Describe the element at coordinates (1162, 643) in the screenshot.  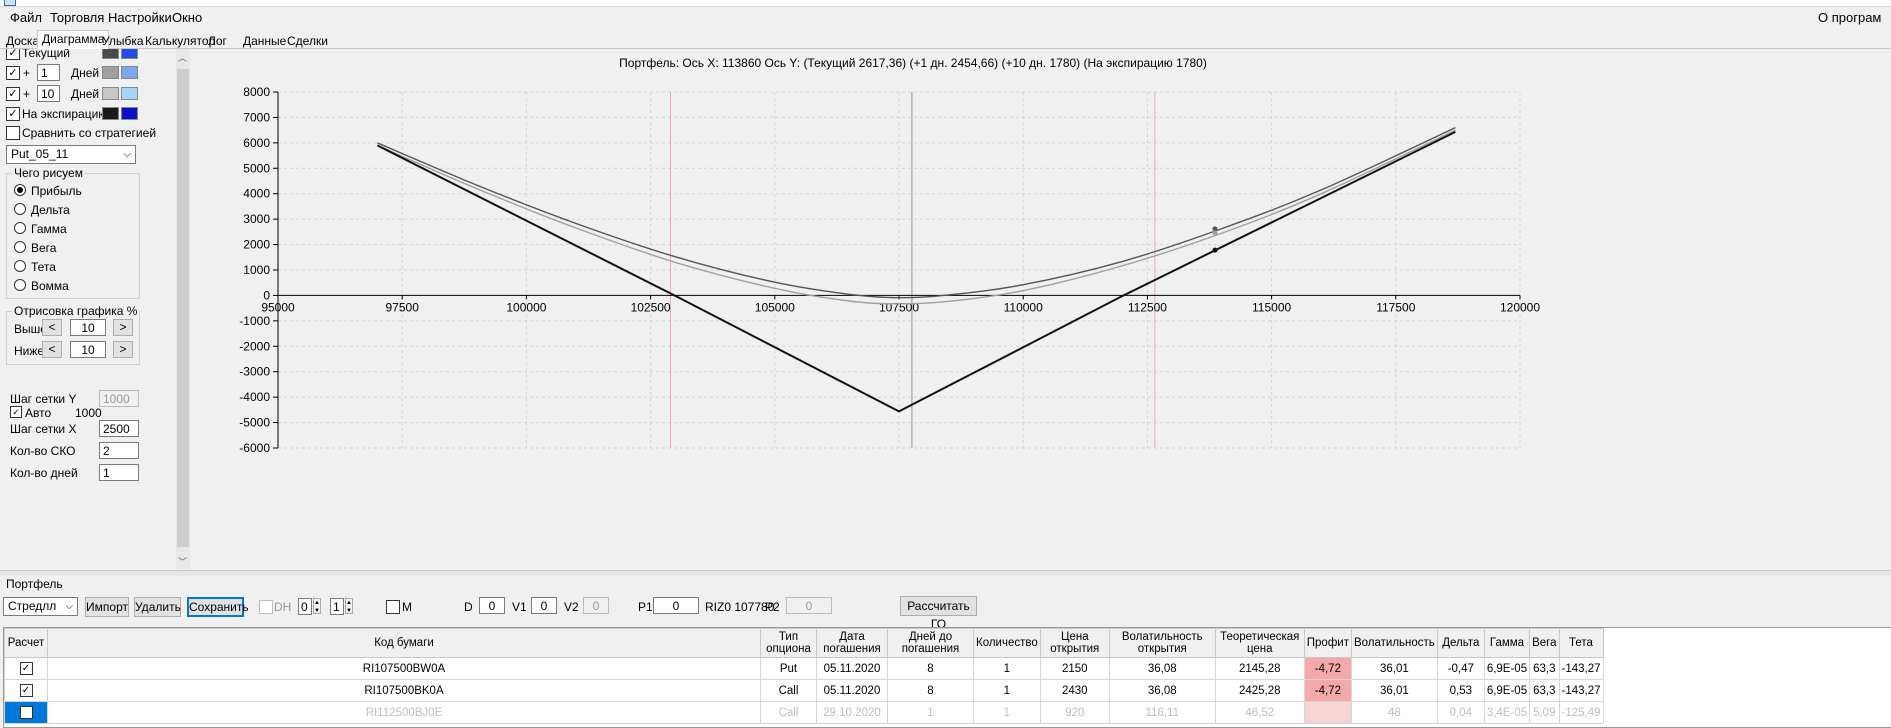
I see `col-open-vol: Волатильность открытия` at that location.